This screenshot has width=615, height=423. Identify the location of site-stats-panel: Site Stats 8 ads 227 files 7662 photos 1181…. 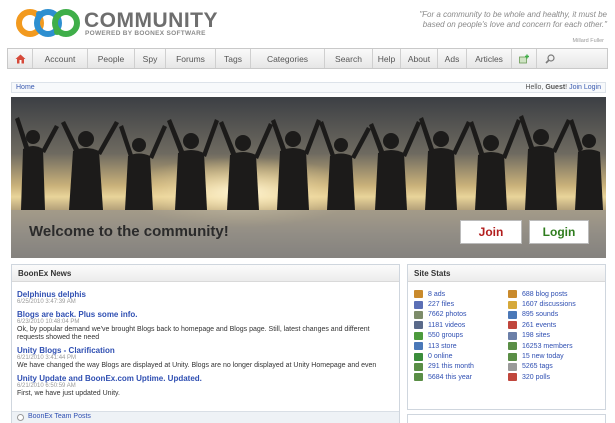
(506, 337).